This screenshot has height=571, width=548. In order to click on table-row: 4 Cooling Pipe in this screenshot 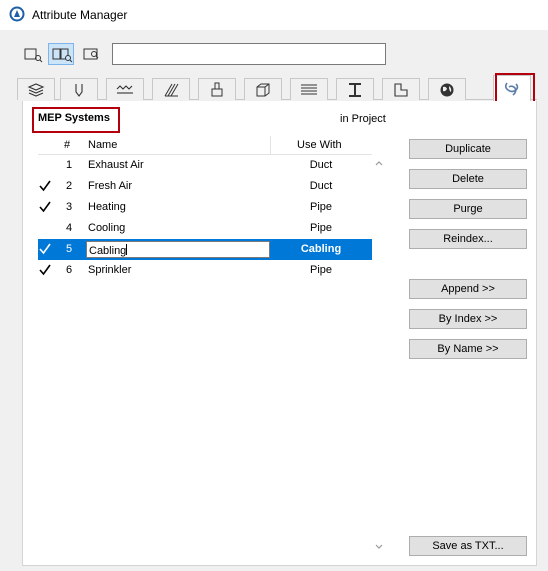, I will do `click(205, 228)`.